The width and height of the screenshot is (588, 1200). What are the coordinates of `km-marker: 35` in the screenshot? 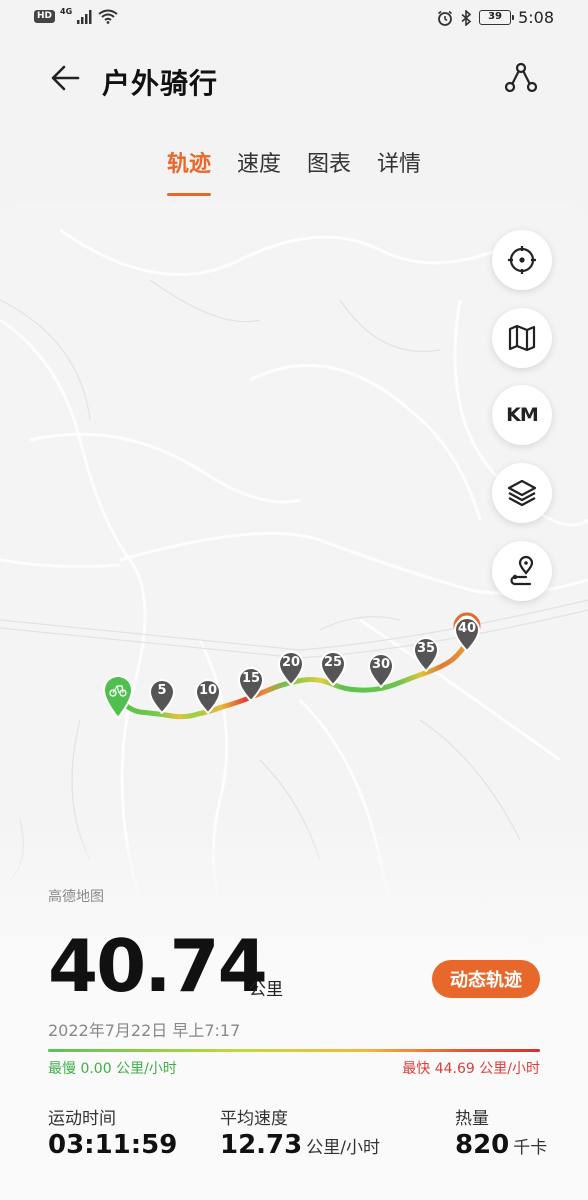 It's located at (426, 656).